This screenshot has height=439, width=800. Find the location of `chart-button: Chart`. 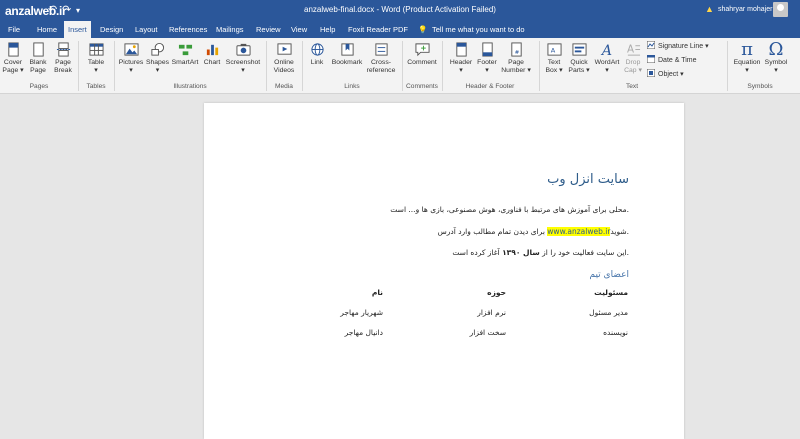

chart-button: Chart is located at coordinates (212, 54).